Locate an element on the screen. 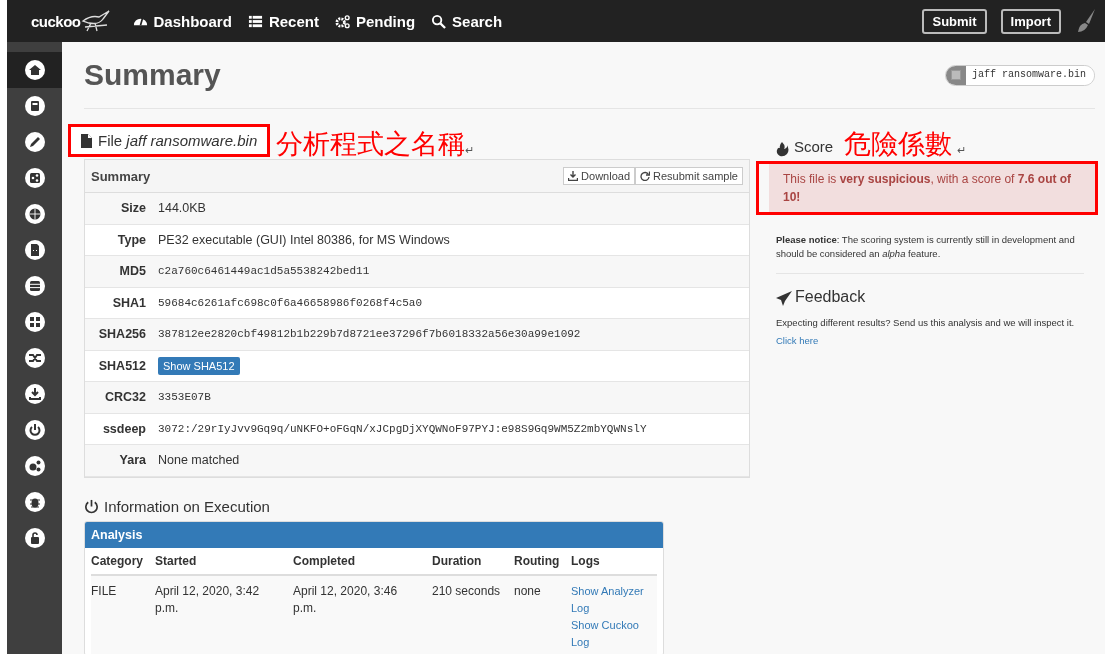 This screenshot has width=1105, height=654. field-label: SHA1 is located at coordinates (128, 302).